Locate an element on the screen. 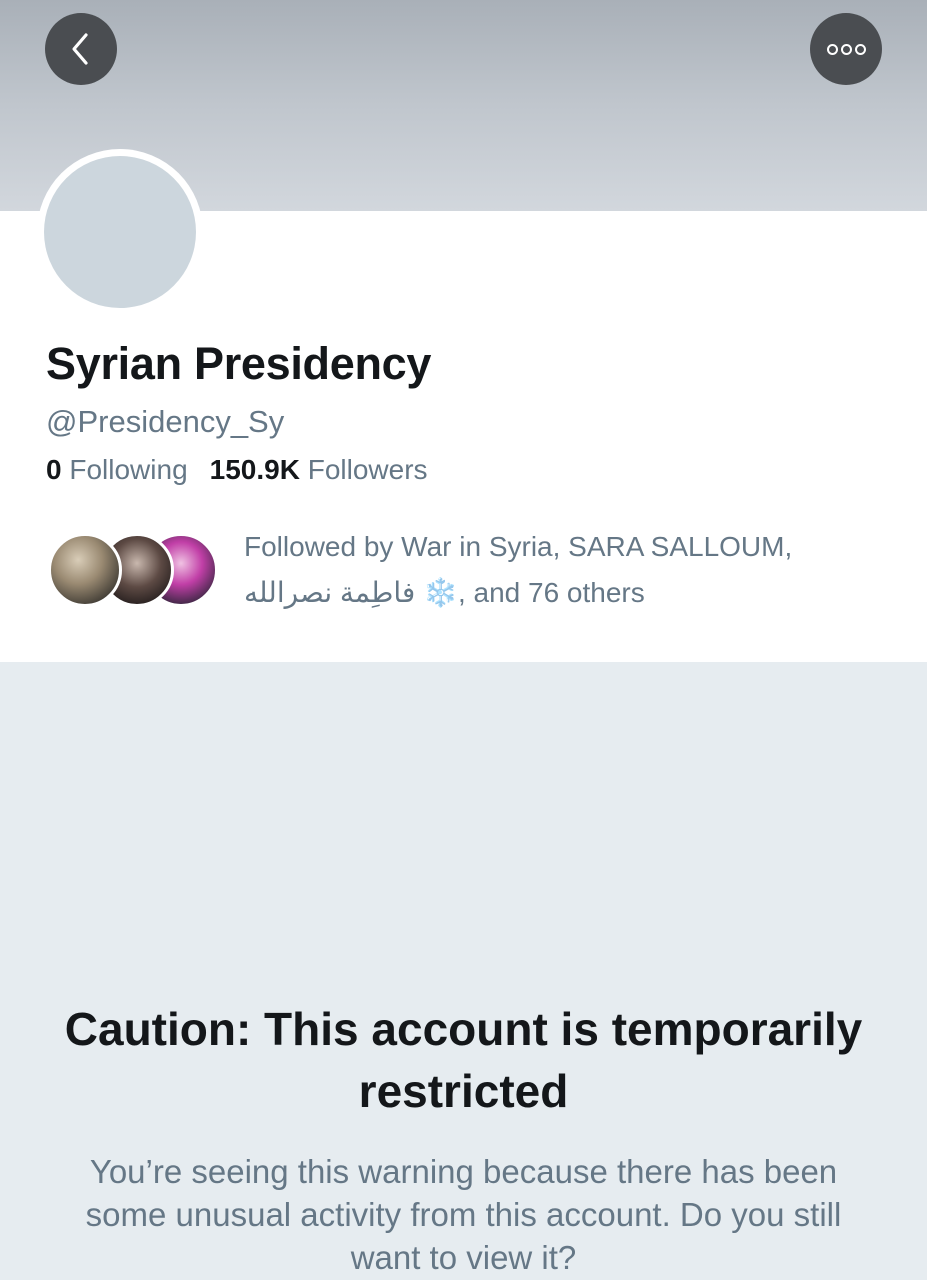 The height and width of the screenshot is (1280, 927). followed-by-avatars is located at coordinates (133, 570).